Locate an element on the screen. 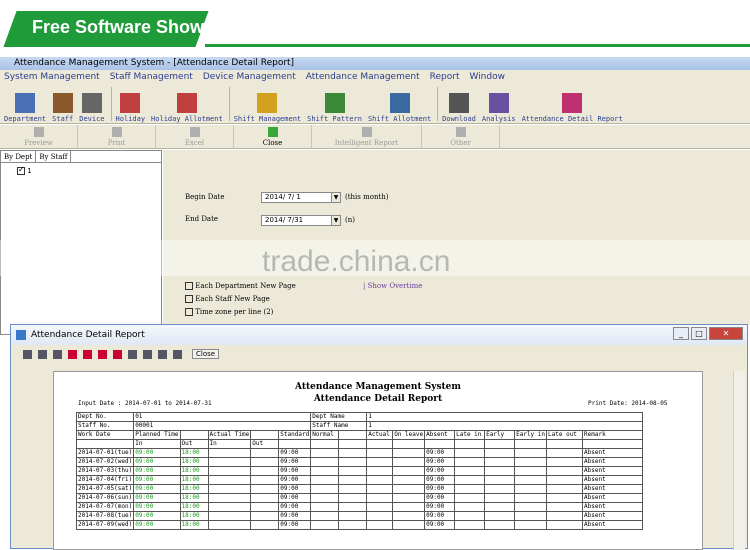 The height and width of the screenshot is (550, 750). printer-setup-icon is located at coordinates (147, 354).